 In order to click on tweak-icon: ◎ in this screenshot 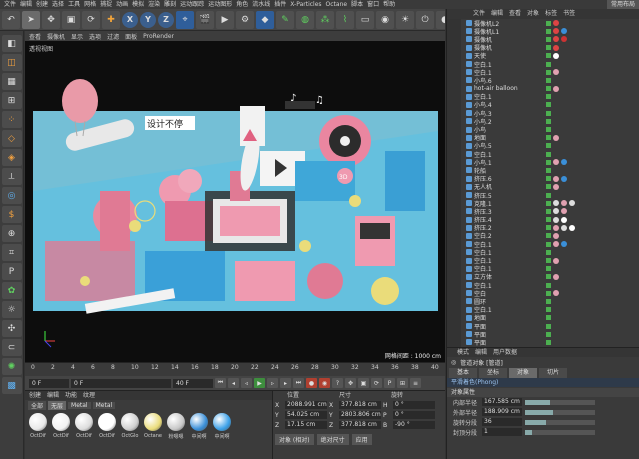, I will do `click(11, 195)`.